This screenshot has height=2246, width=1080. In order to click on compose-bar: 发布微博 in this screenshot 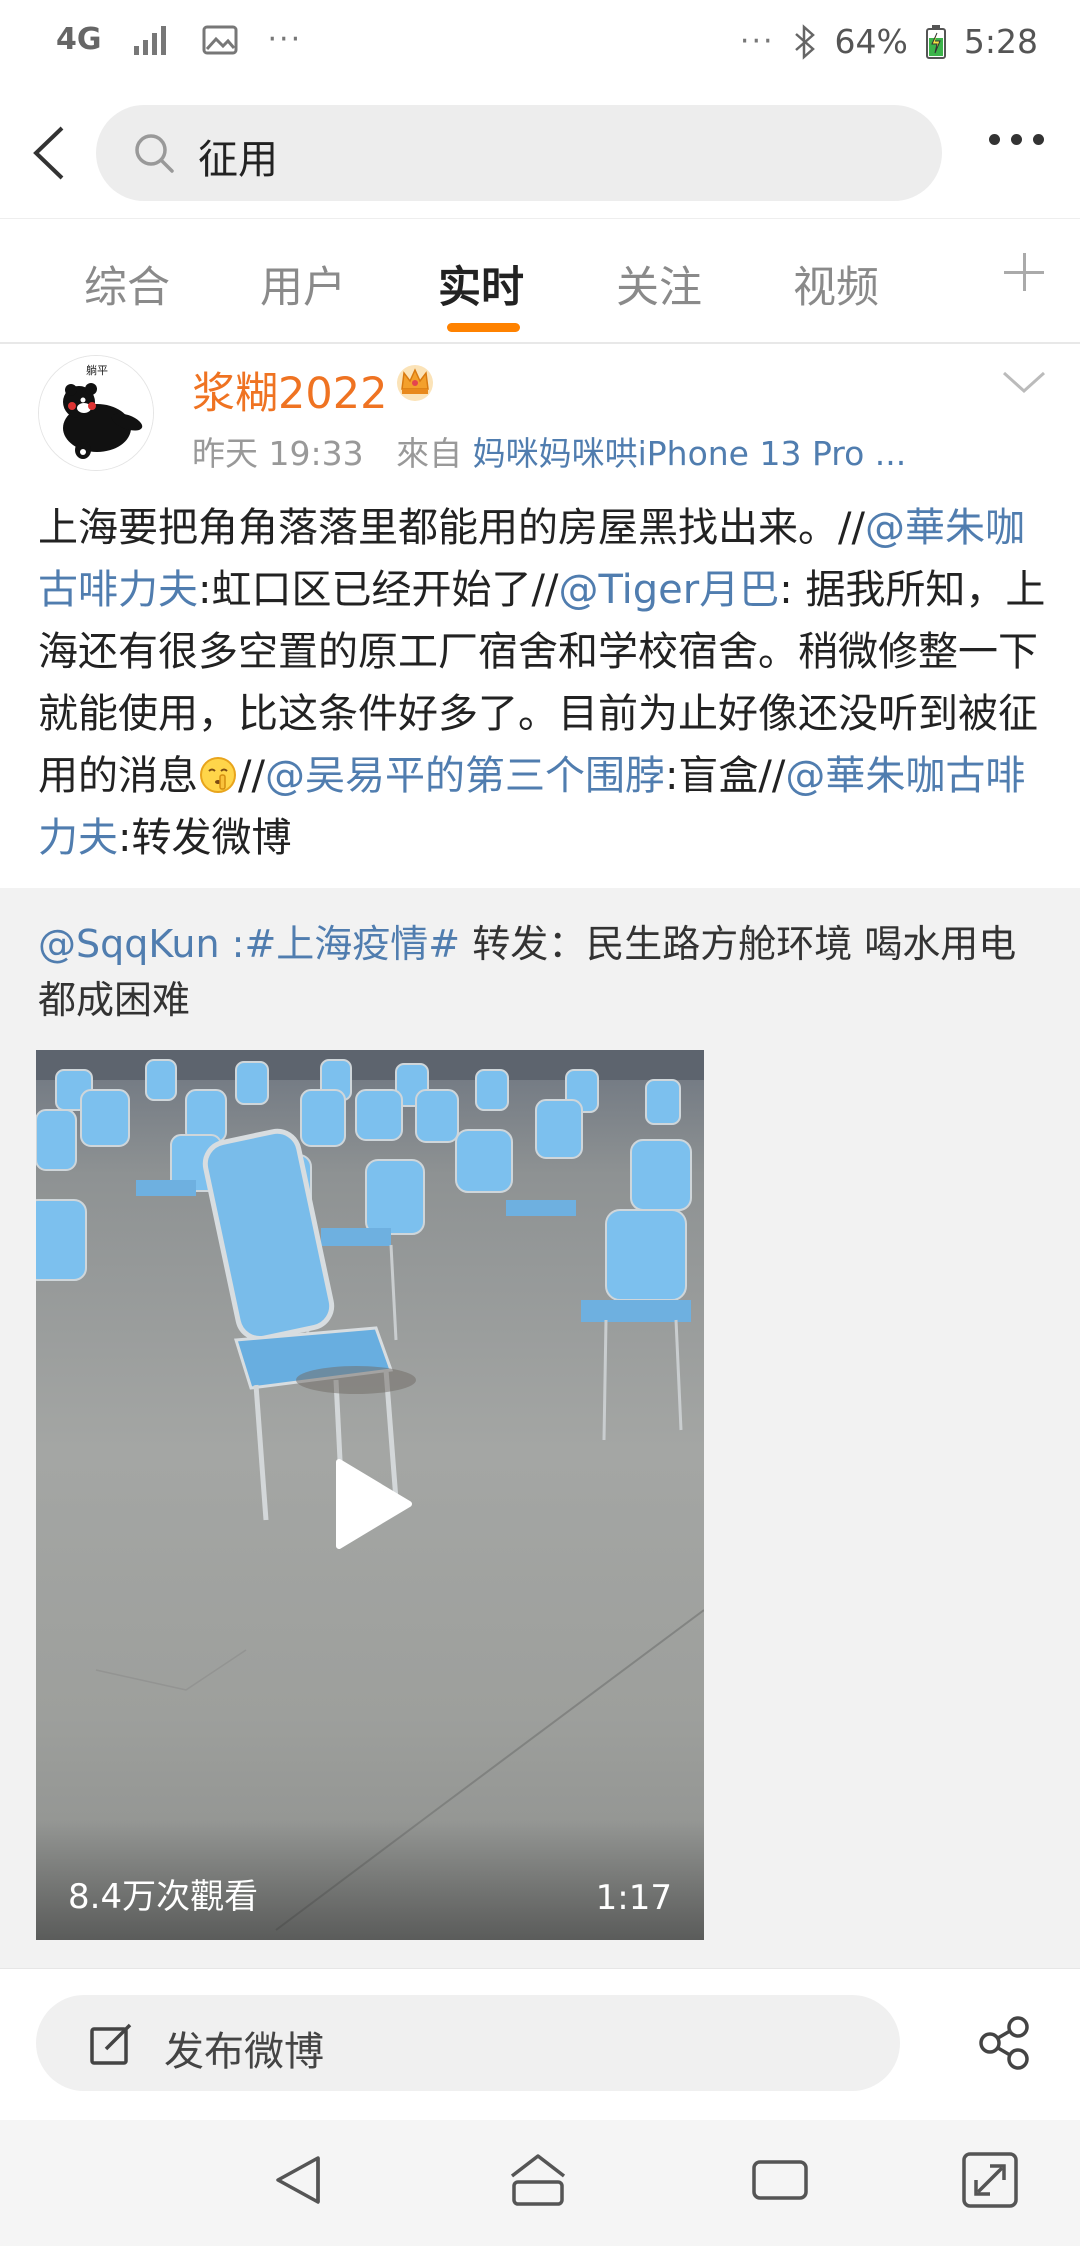, I will do `click(540, 2044)`.